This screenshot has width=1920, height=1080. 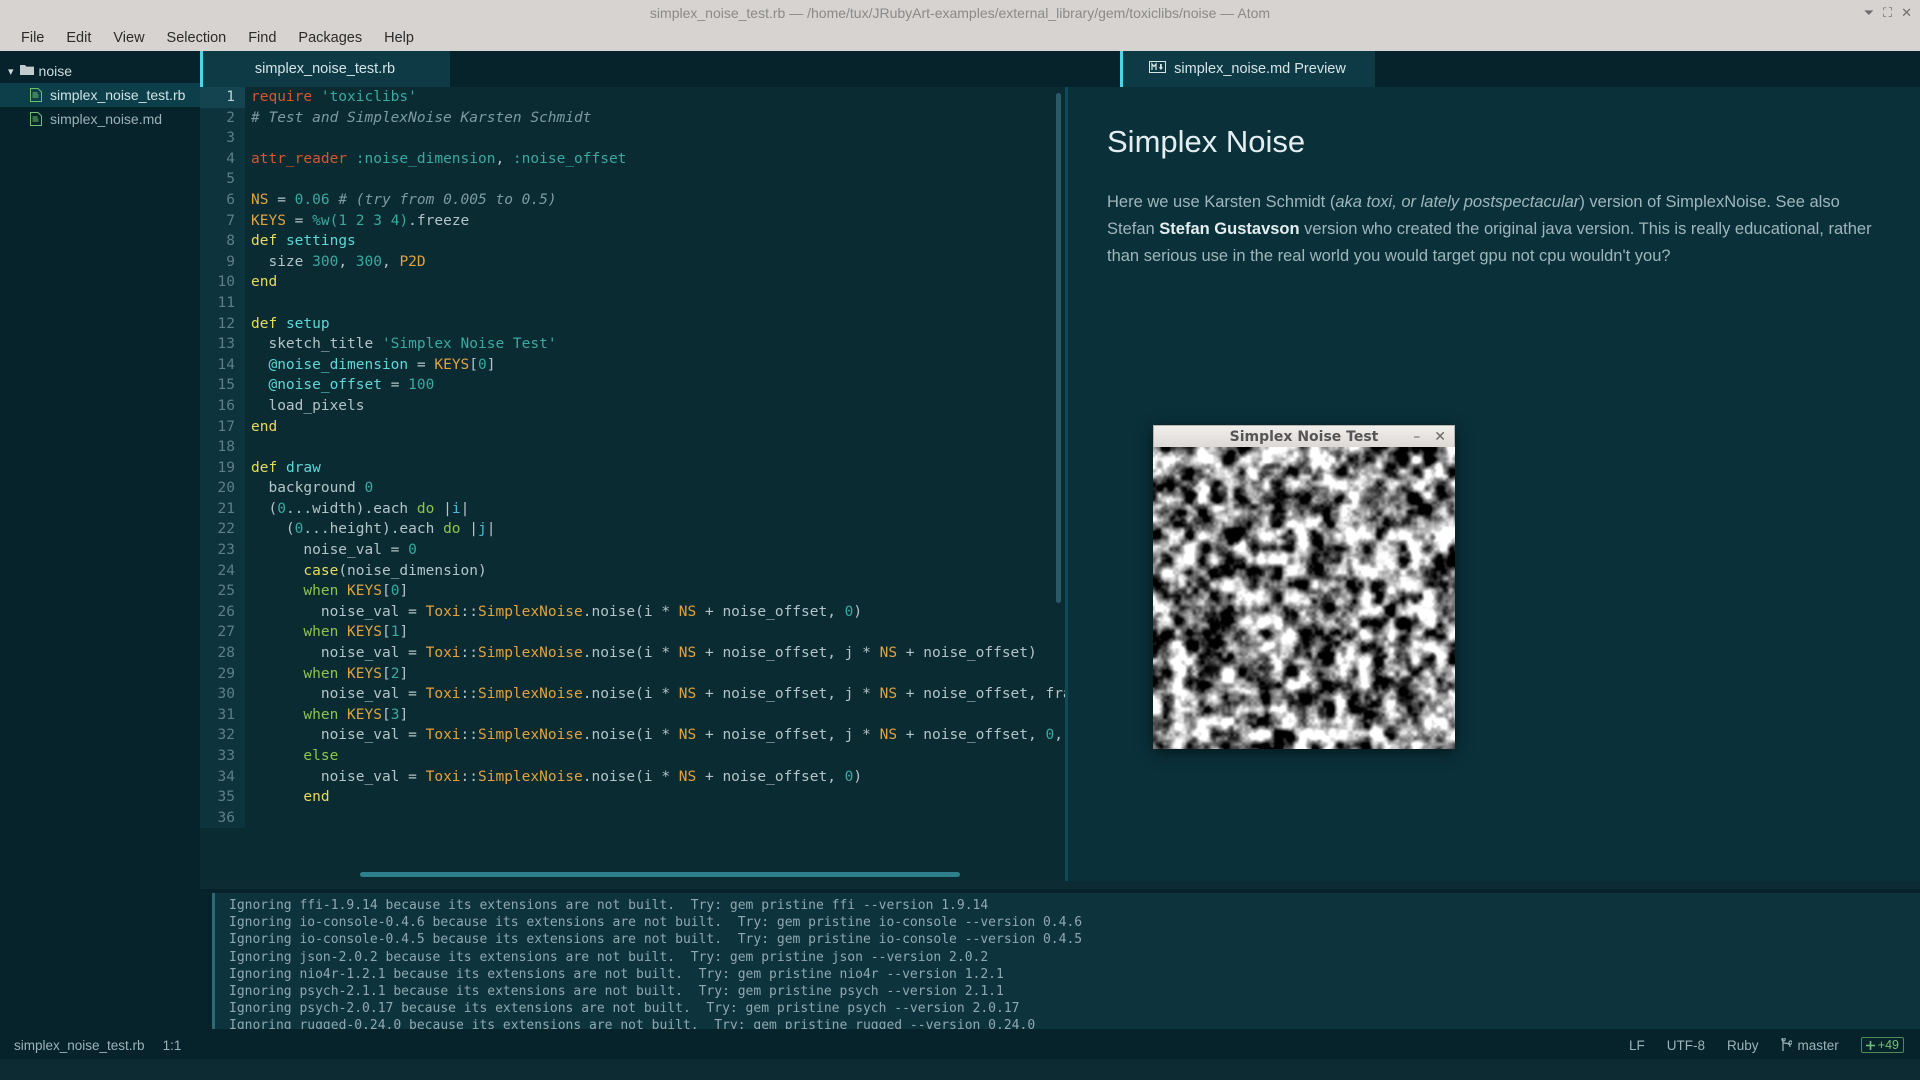 I want to click on line-number: 29, so click(x=222, y=674).